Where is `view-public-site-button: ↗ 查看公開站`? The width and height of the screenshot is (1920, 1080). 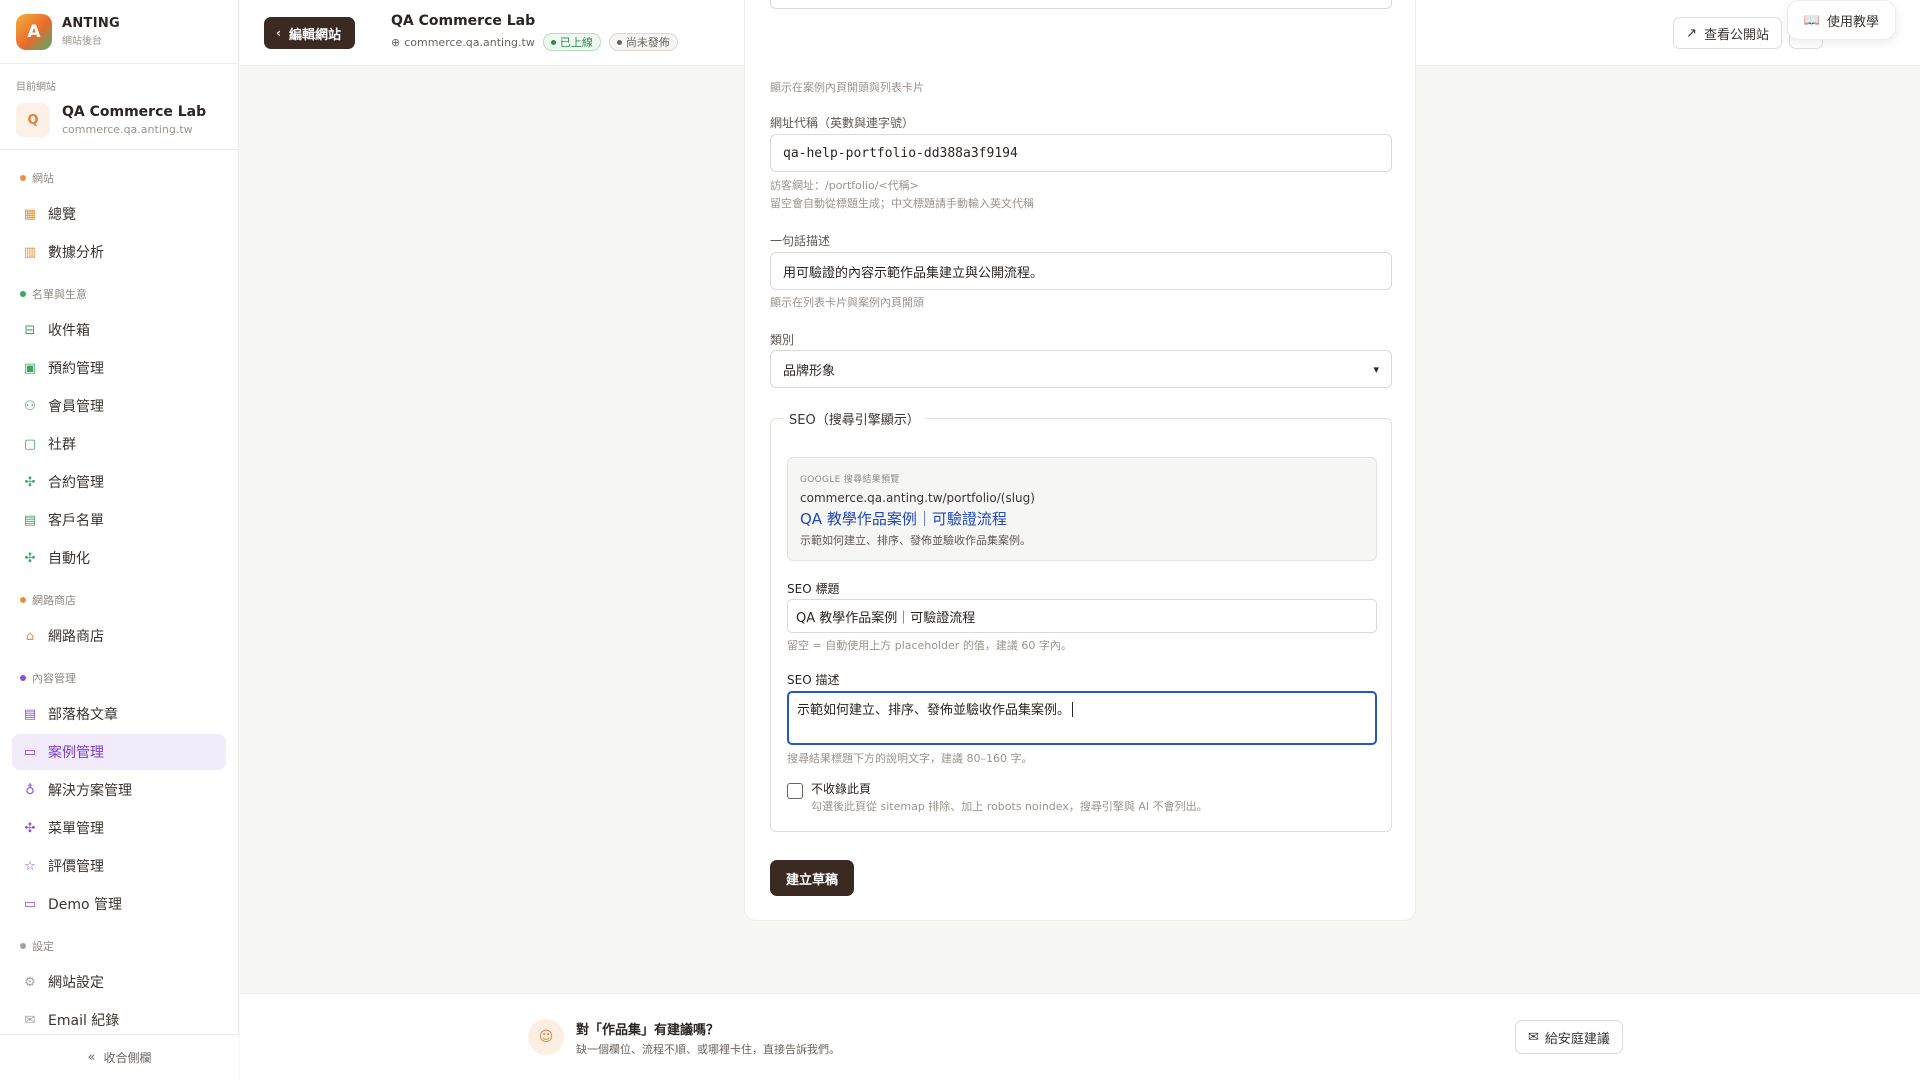 view-public-site-button: ↗ 查看公開站 is located at coordinates (1727, 33).